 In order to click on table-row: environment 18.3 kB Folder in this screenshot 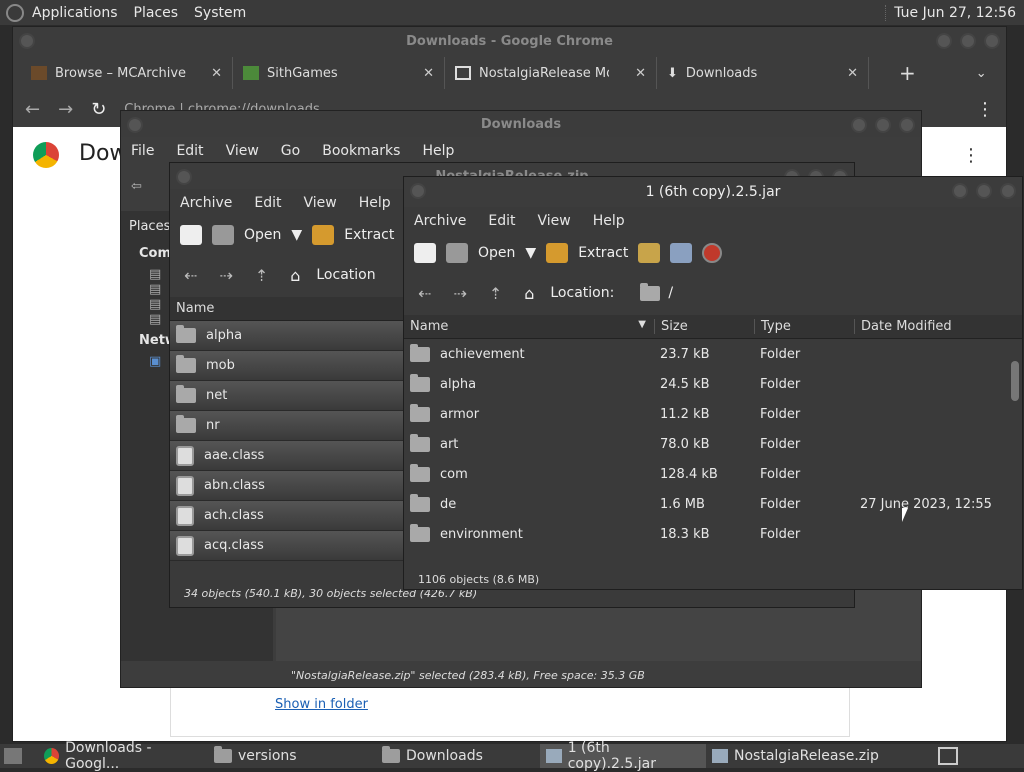, I will do `click(713, 534)`.